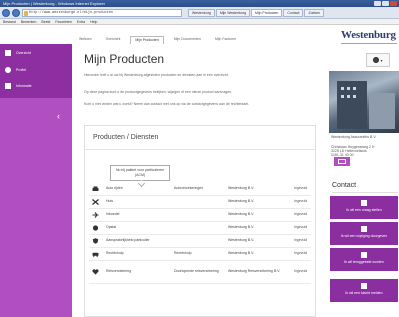  I want to click on browser-tab: Westenburg, so click(201, 12).